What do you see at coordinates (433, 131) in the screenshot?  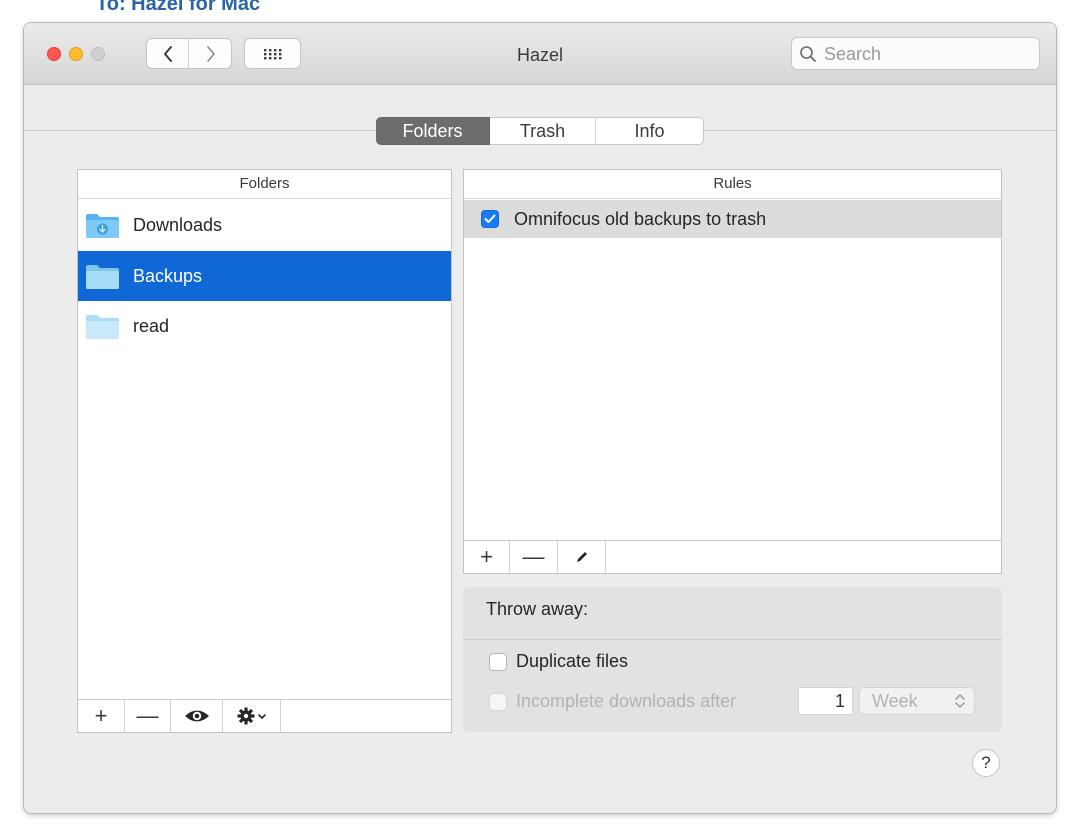 I see `tab-folders: Folders` at bounding box center [433, 131].